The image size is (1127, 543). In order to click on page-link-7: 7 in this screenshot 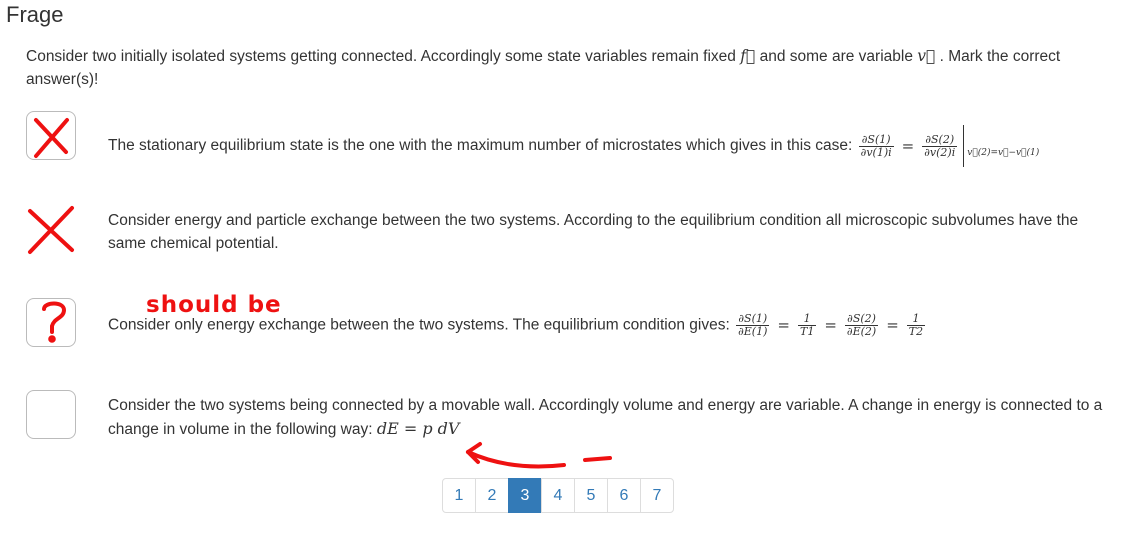, I will do `click(657, 495)`.